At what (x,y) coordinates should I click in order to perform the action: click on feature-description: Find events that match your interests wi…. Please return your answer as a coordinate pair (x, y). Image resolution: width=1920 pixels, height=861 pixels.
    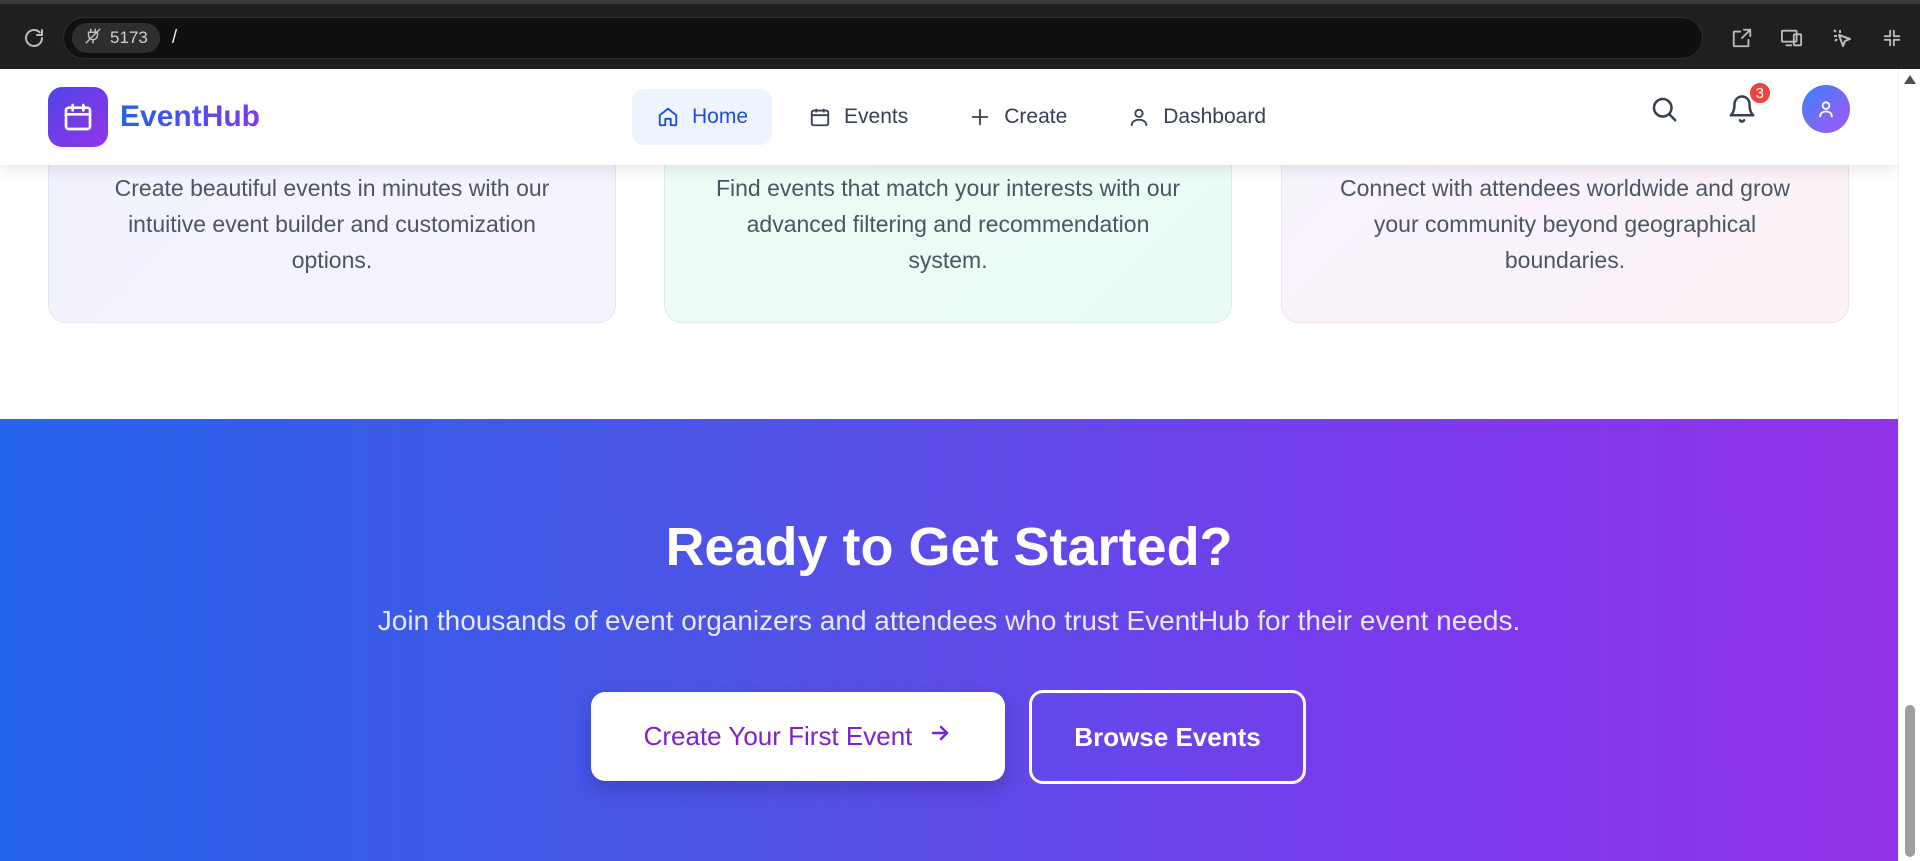
    Looking at the image, I should click on (948, 224).